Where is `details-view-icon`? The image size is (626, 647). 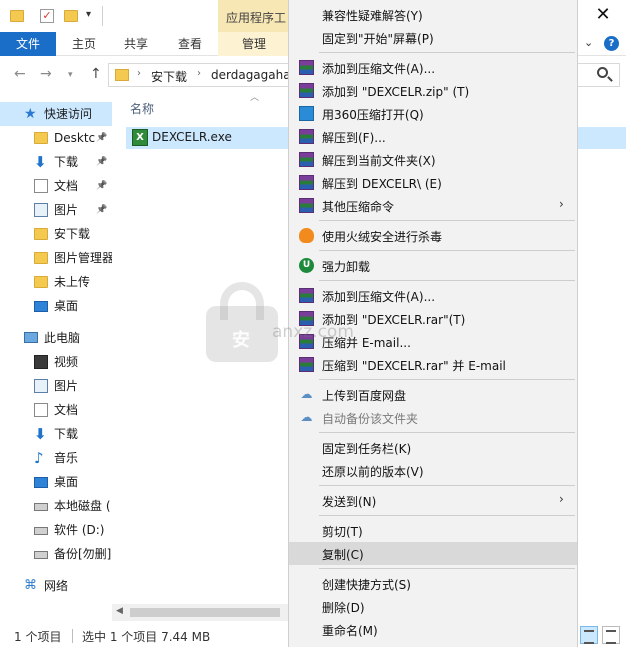
details-view-icon is located at coordinates (589, 635).